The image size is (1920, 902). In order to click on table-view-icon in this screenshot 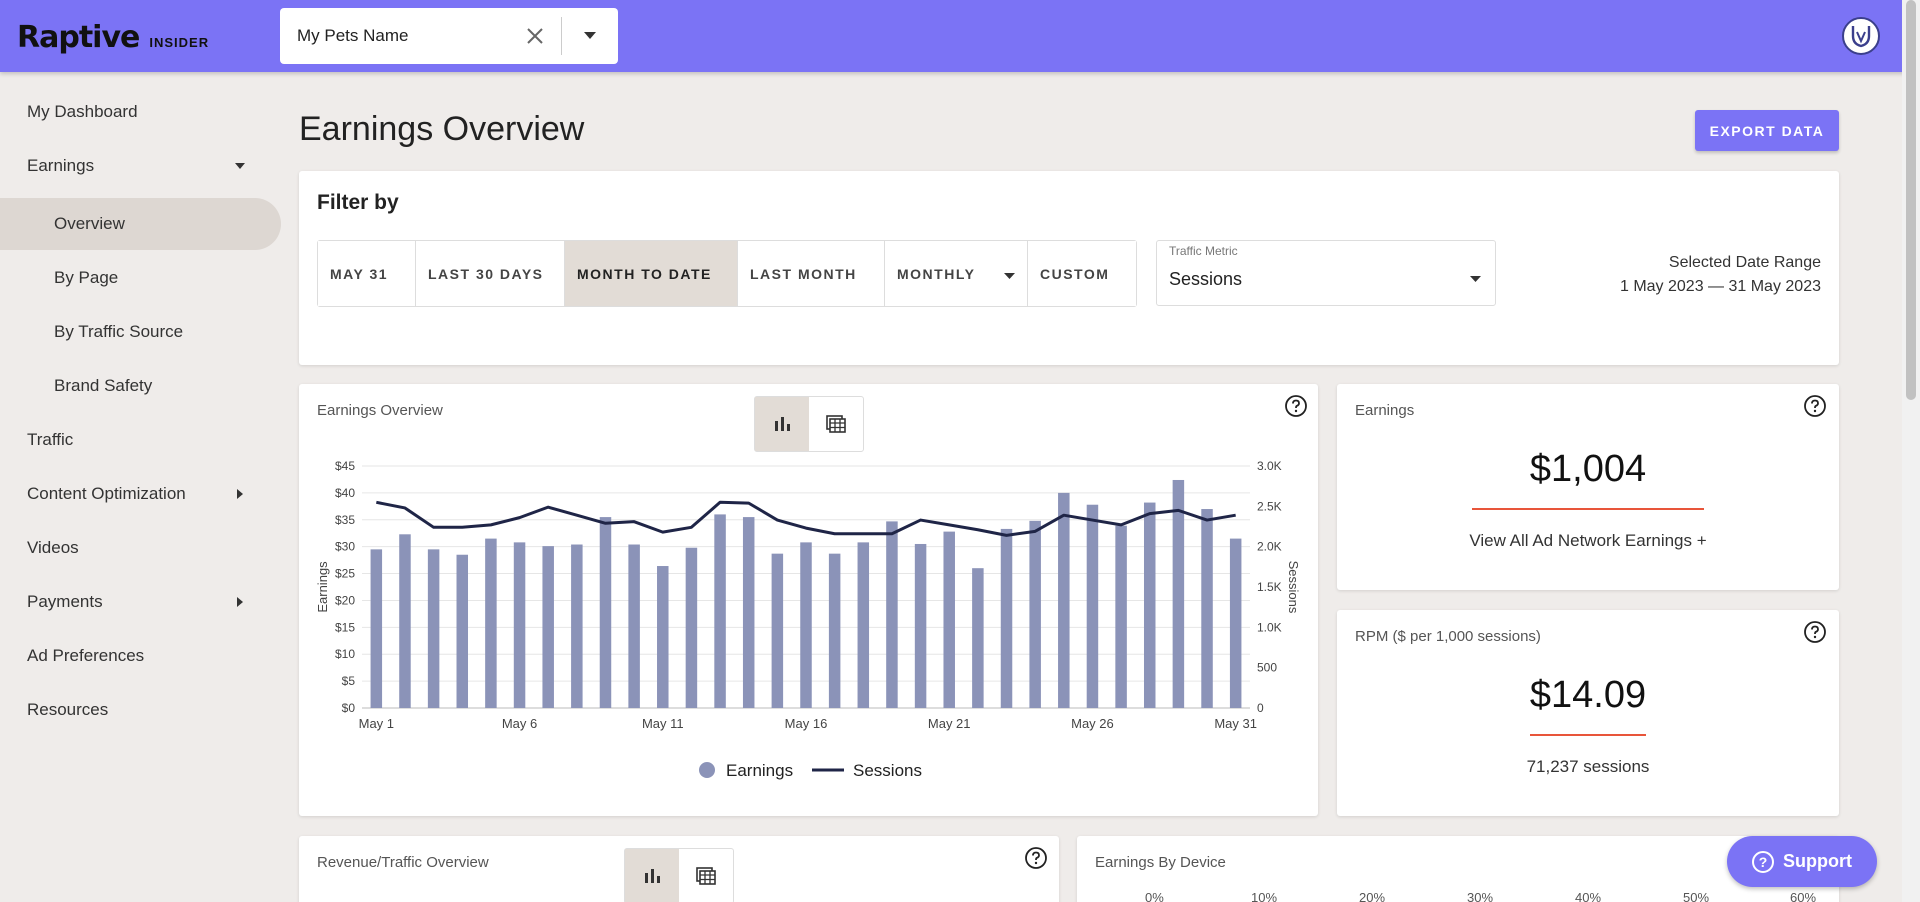, I will do `click(706, 875)`.